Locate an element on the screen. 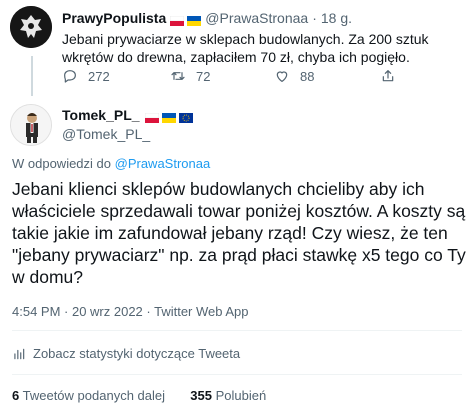 Image resolution: width=474 pixels, height=416 pixels. likes-value: 355 is located at coordinates (201, 395).